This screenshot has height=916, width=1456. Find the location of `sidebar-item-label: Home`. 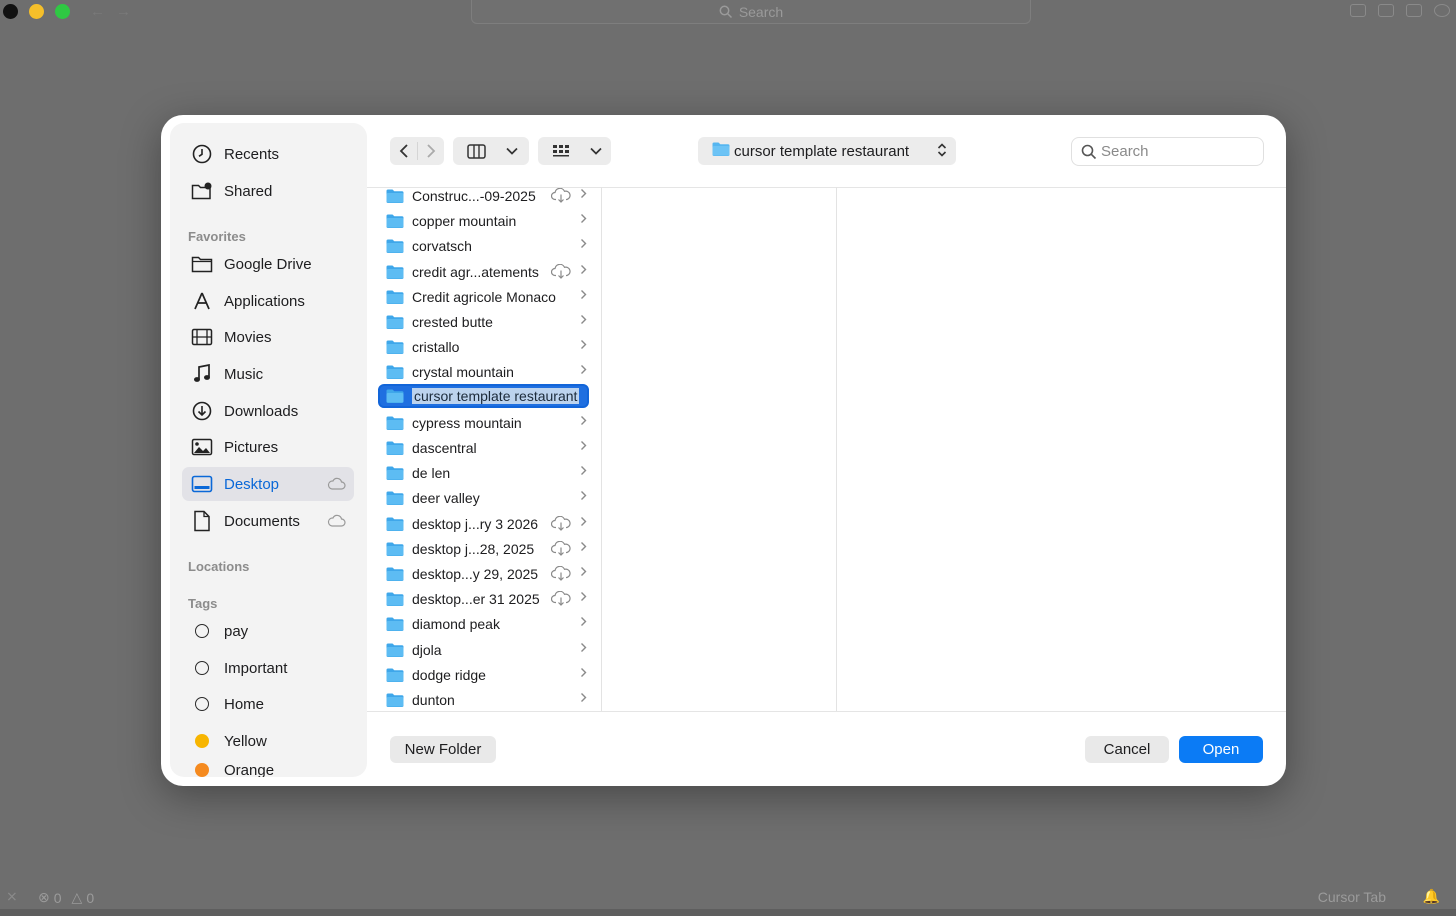

sidebar-item-label: Home is located at coordinates (244, 704).